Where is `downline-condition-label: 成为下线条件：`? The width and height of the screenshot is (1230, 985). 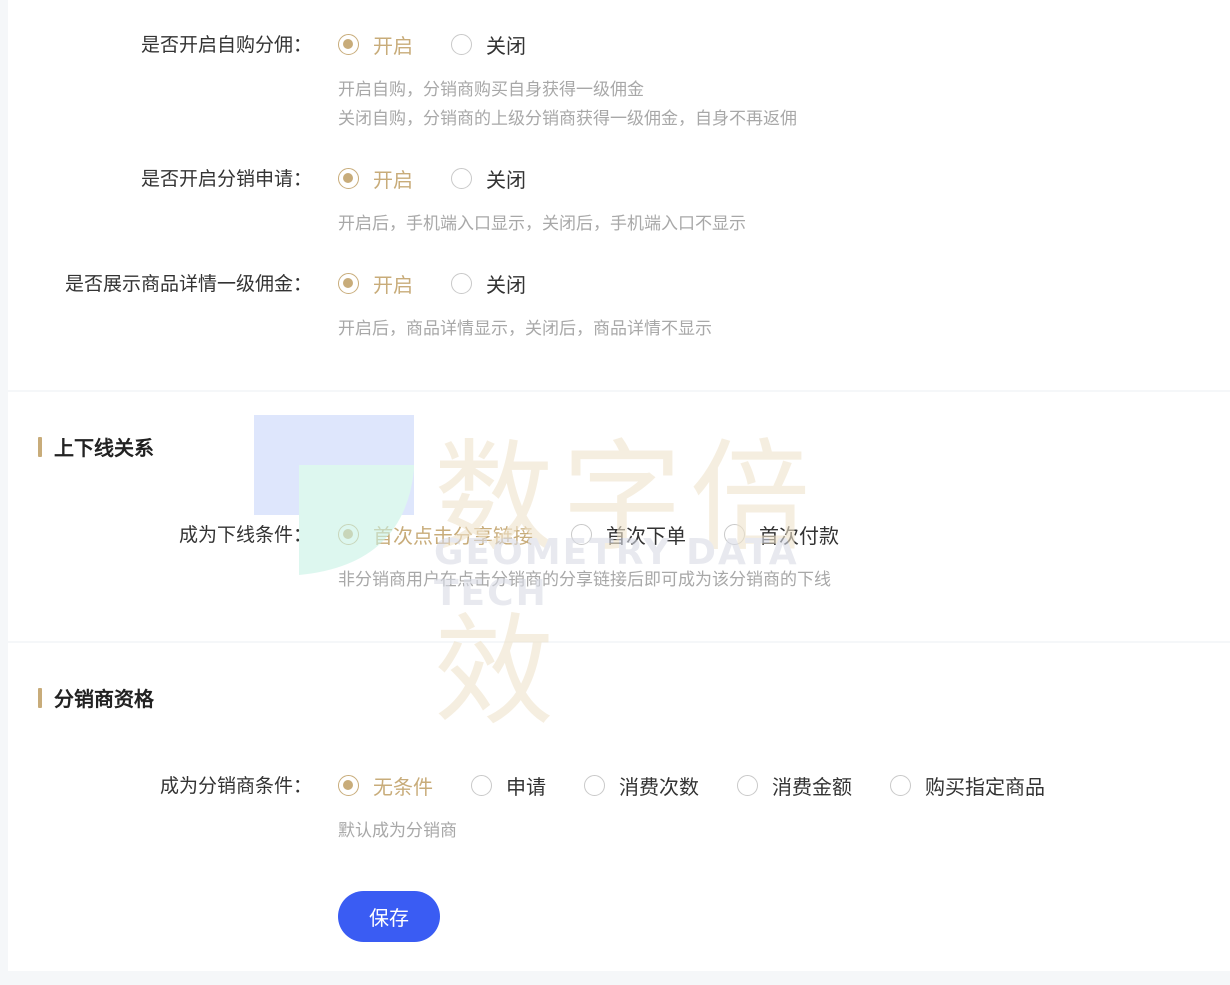
downline-condition-label: 成为下线条件： is located at coordinates (245, 535).